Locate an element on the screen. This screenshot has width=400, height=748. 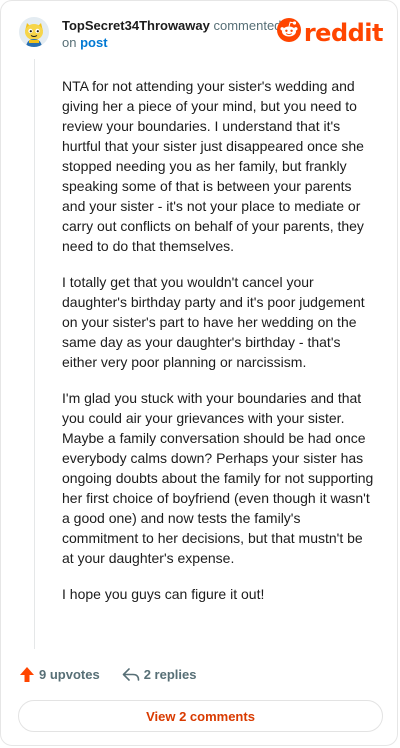
upvote-button: 9 upvotes is located at coordinates (59, 674).